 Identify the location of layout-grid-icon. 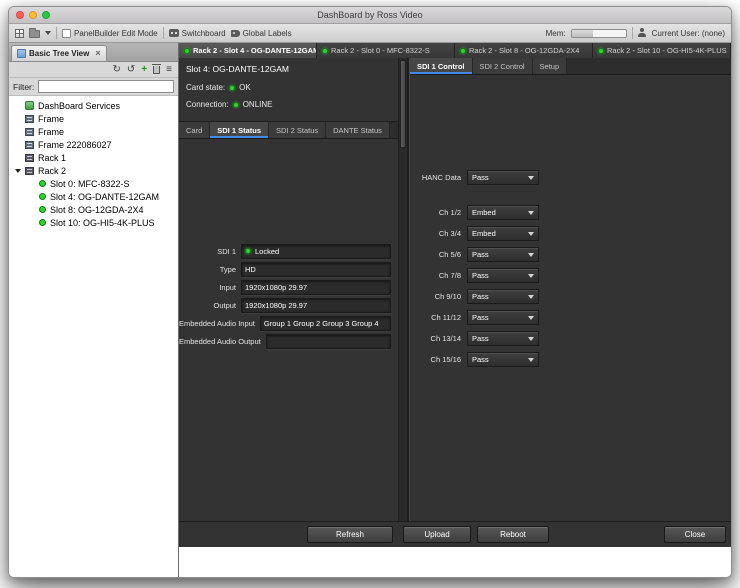
(19, 33).